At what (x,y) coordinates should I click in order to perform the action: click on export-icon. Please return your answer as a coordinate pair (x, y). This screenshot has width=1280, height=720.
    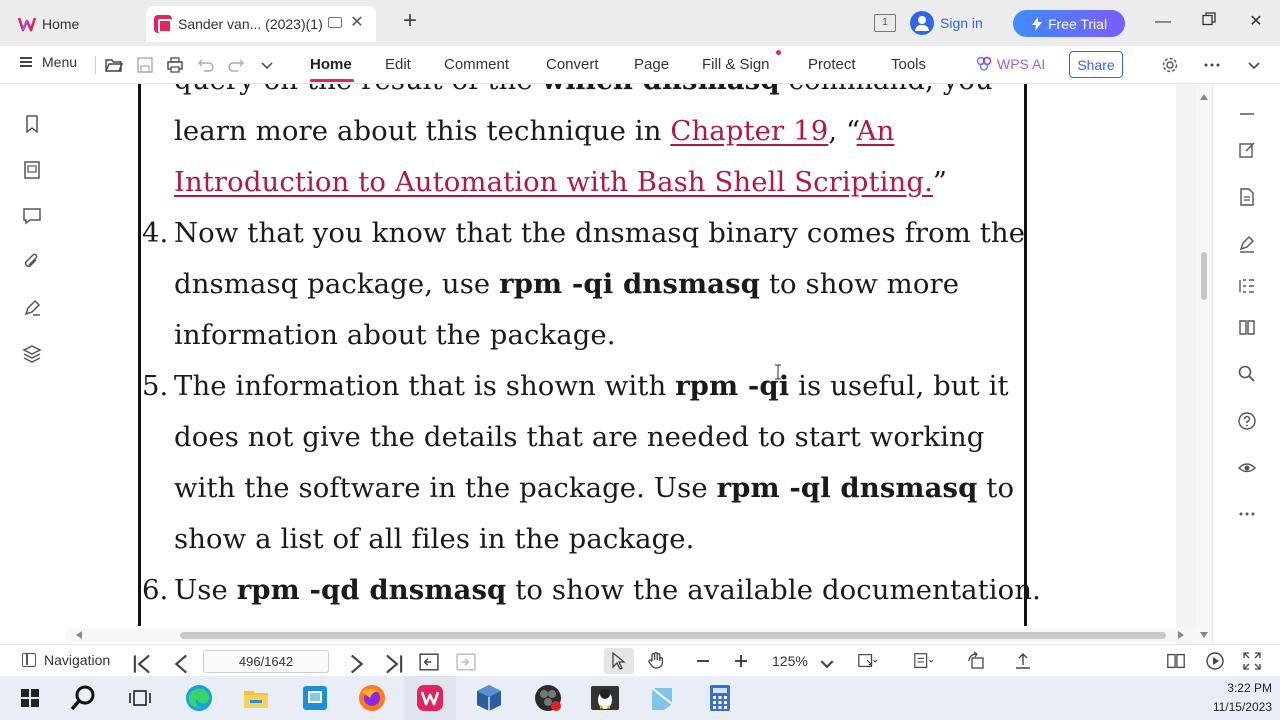
    Looking at the image, I should click on (1023, 661).